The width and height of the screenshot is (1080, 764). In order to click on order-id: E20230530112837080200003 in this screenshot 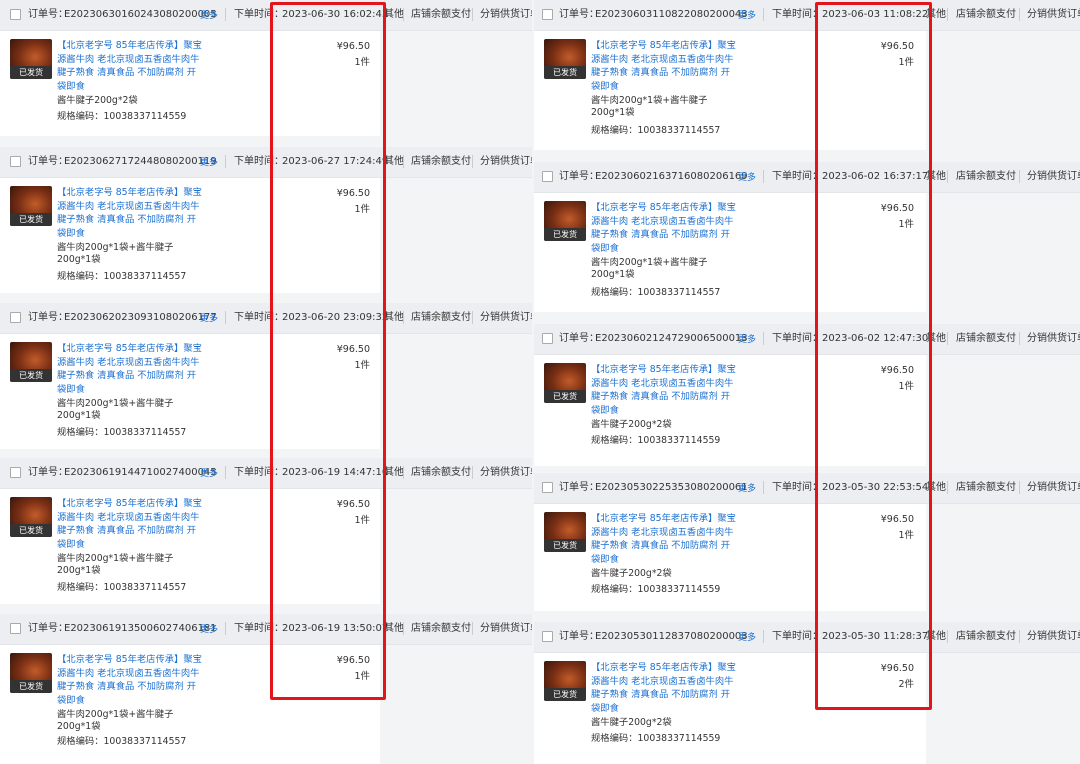, I will do `click(671, 636)`.